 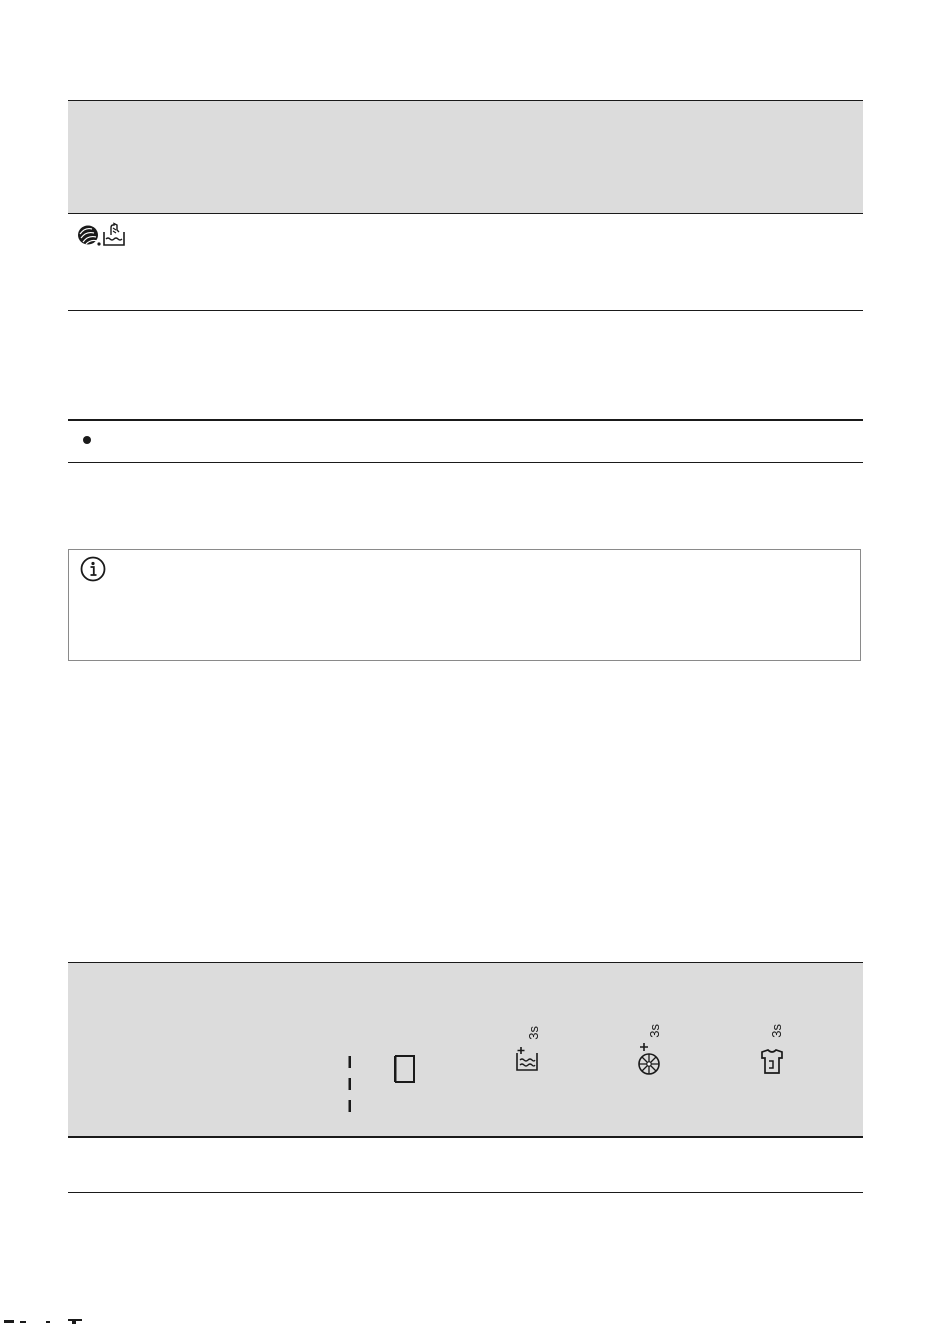 I want to click on table-section-rule, so click(x=465, y=420).